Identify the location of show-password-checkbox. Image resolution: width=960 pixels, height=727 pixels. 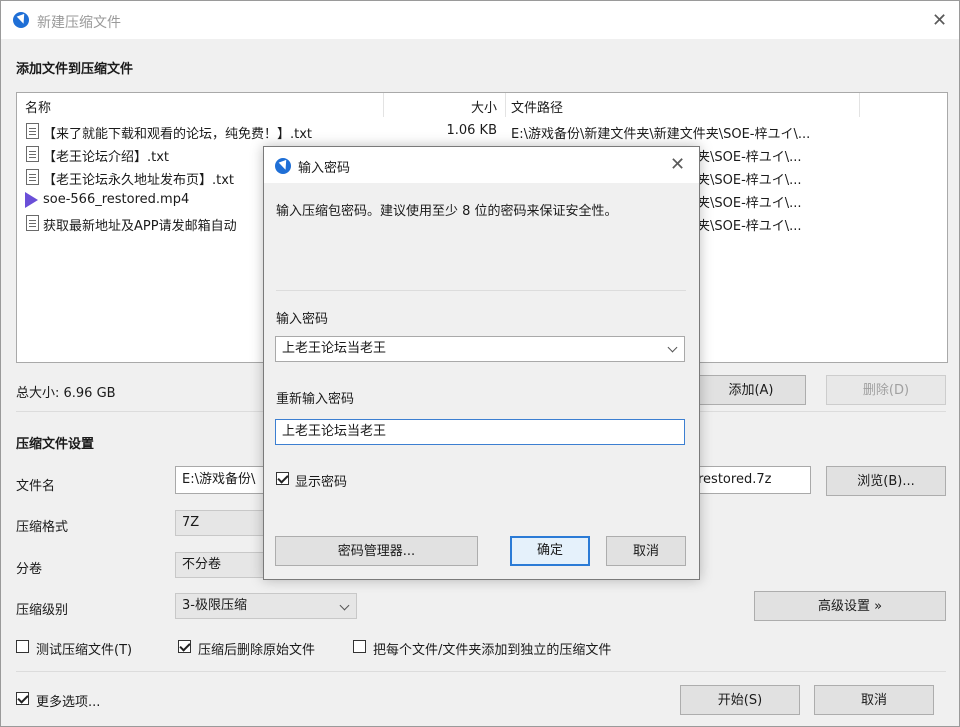
(282, 478).